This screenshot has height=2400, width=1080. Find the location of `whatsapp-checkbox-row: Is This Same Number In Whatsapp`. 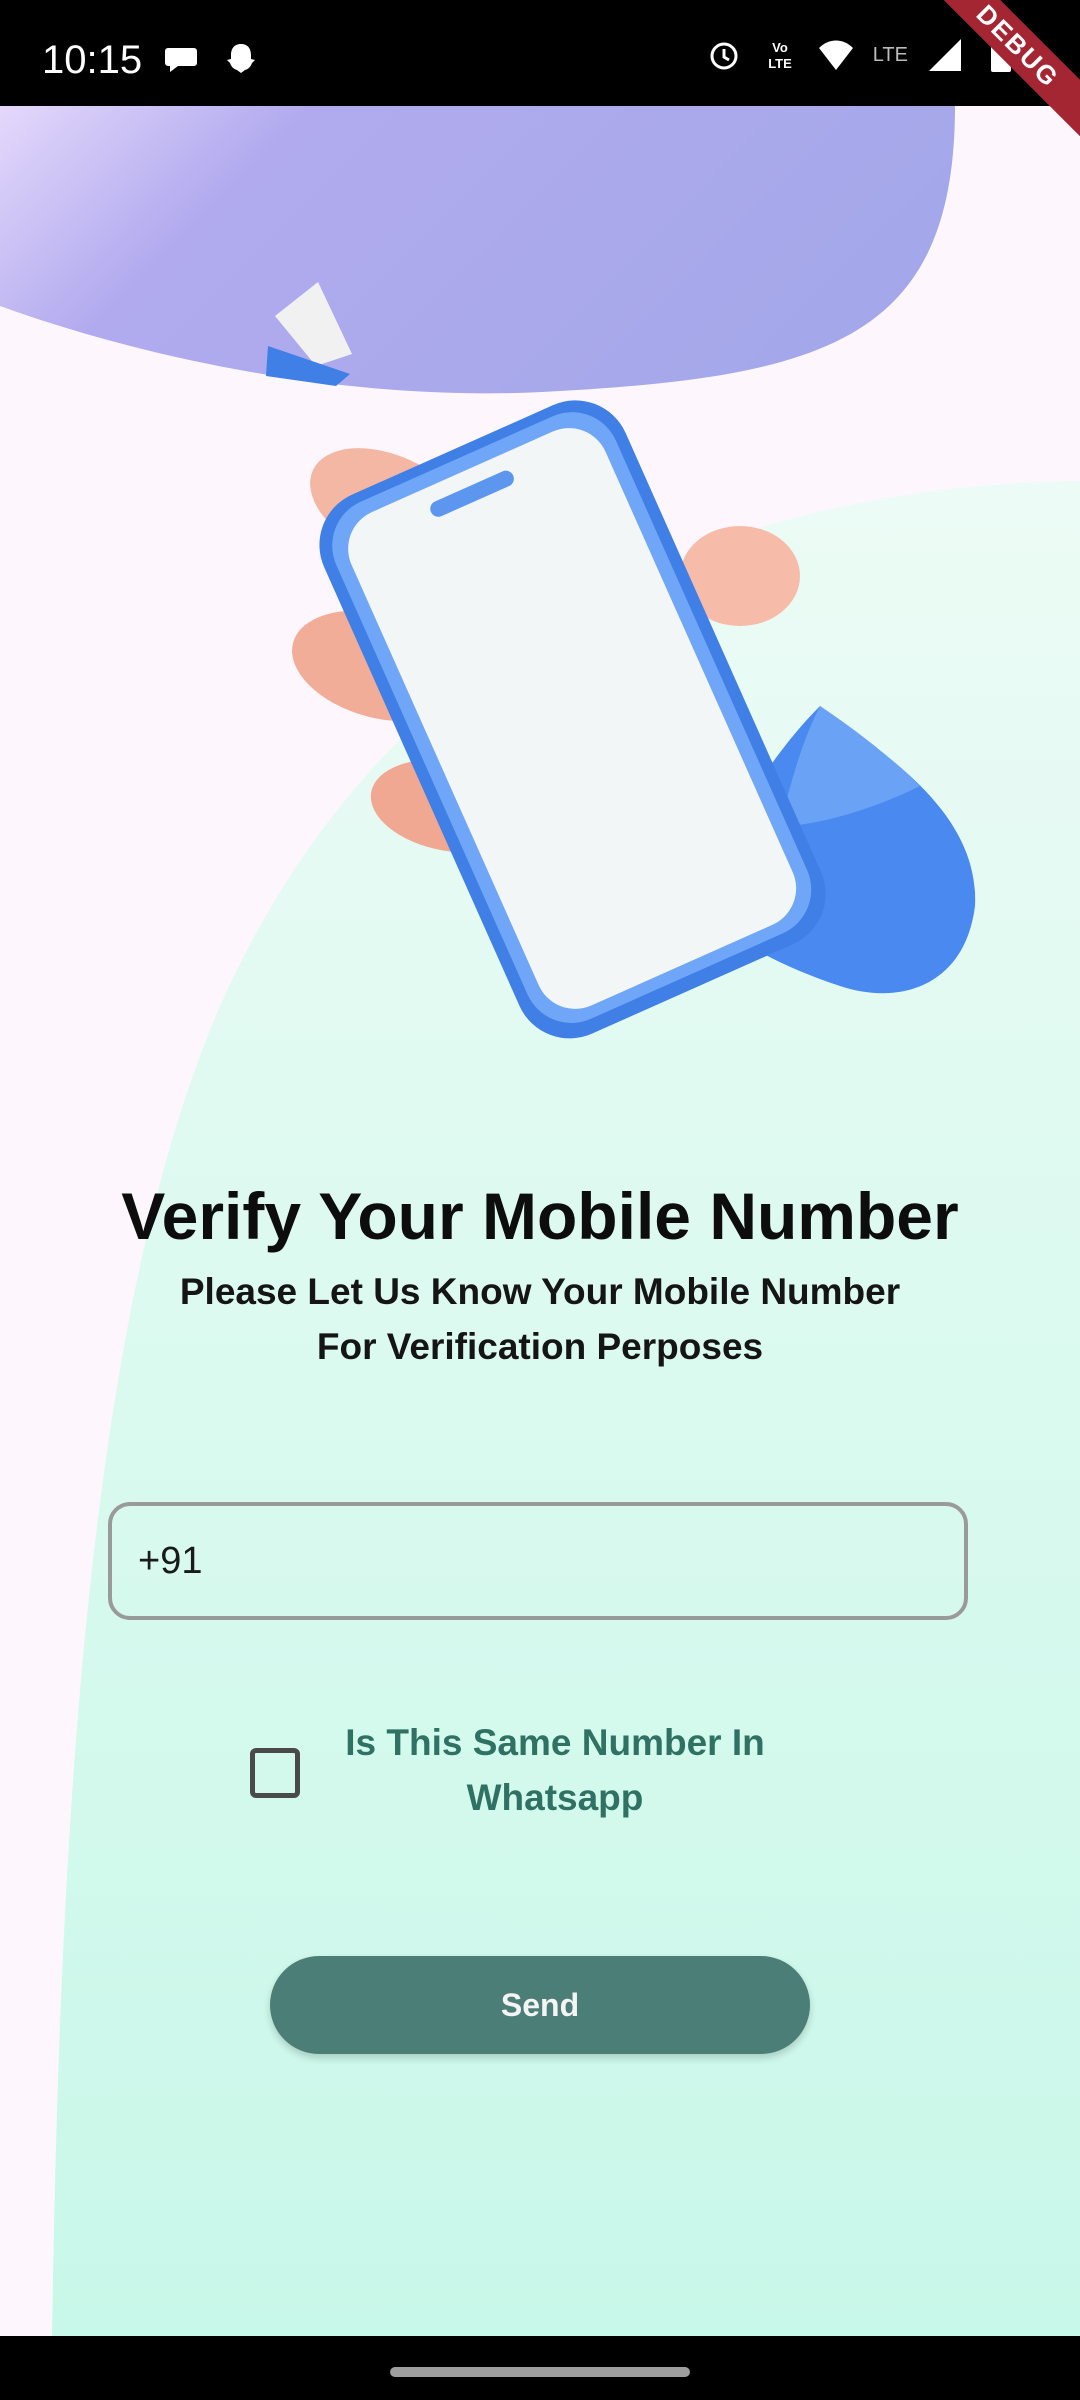

whatsapp-checkbox-row: Is This Same Number In Whatsapp is located at coordinates (550, 1770).